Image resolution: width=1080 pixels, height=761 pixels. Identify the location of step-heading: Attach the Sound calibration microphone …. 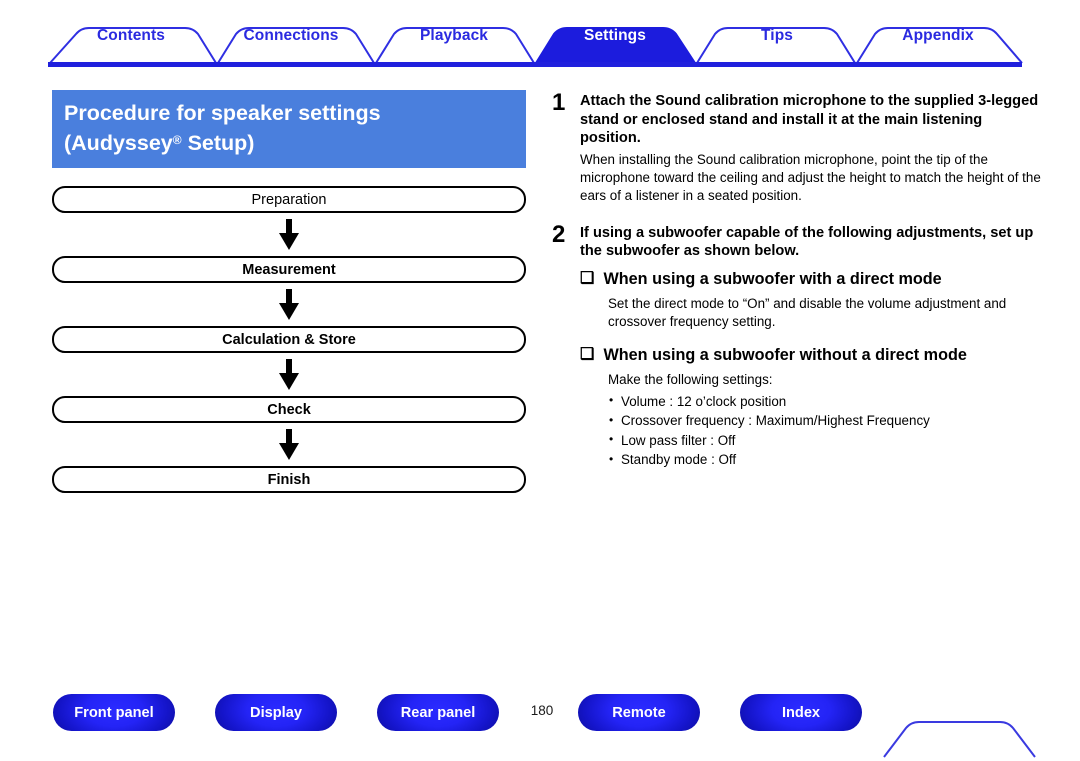
(809, 119).